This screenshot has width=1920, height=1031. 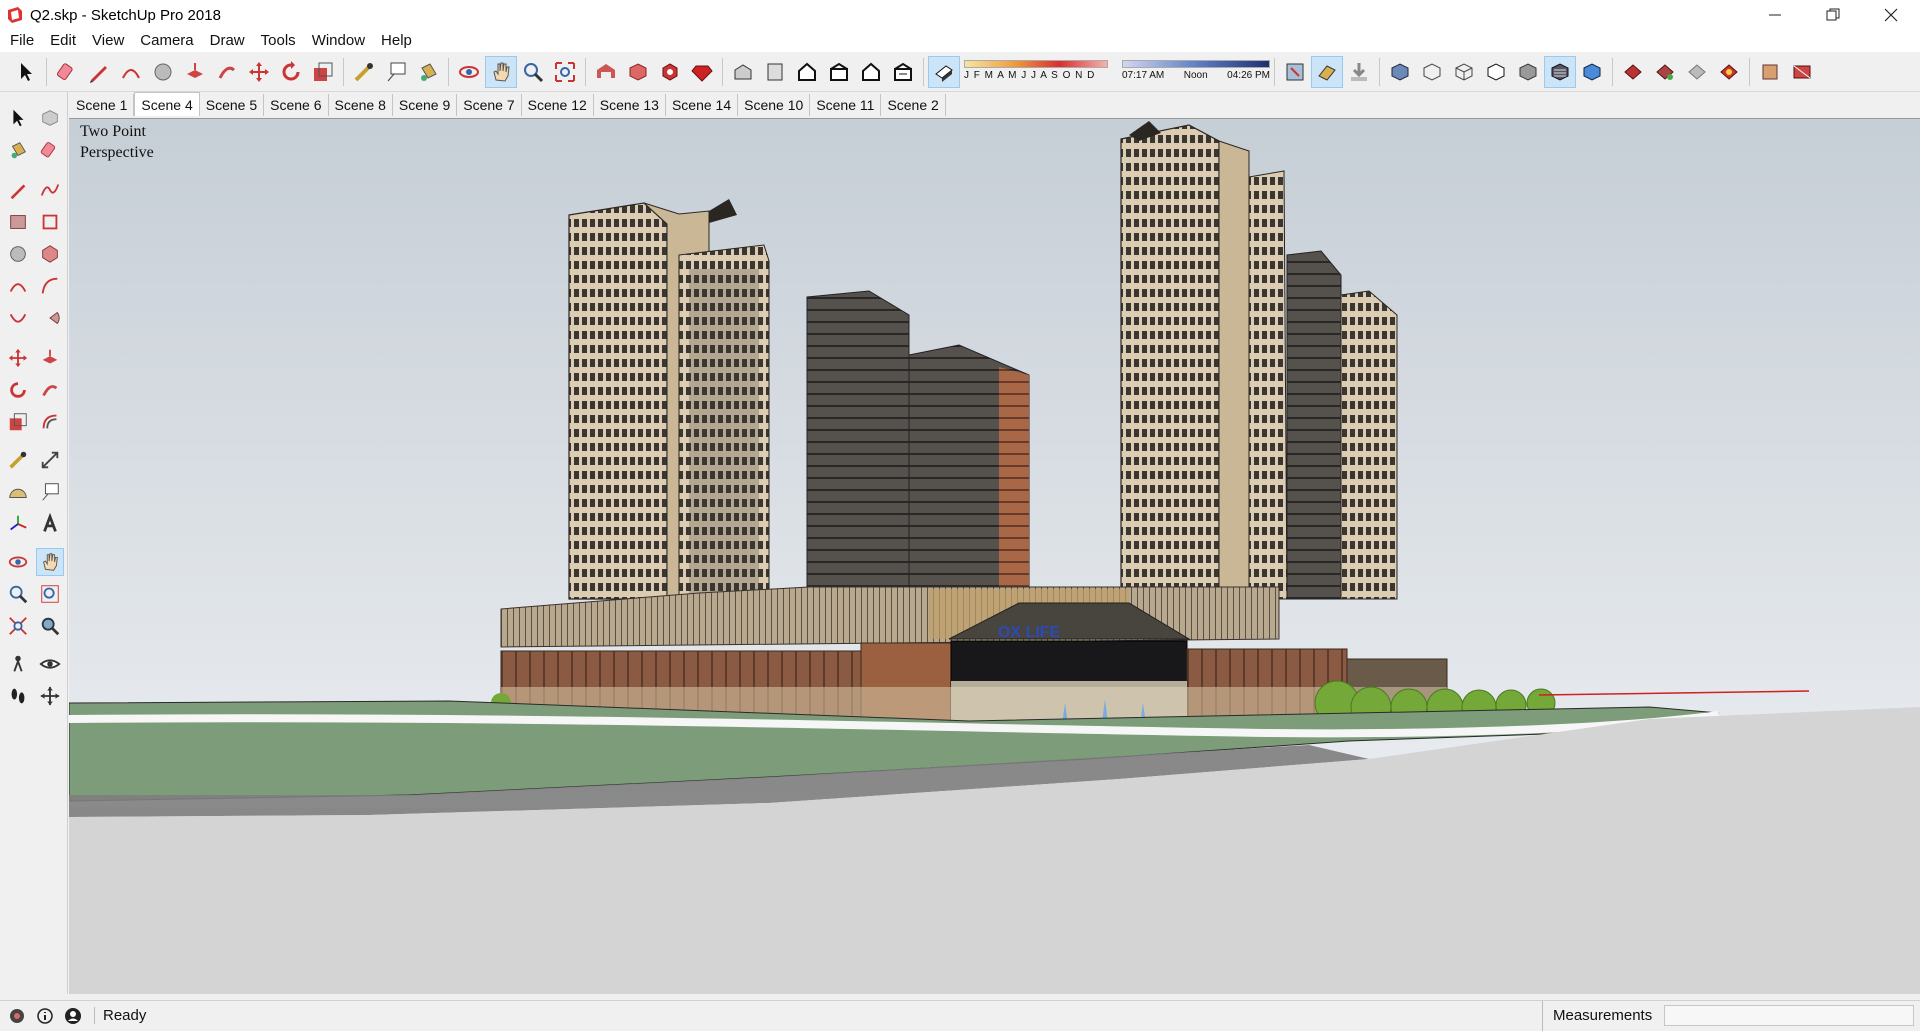 What do you see at coordinates (18, 664) in the screenshot?
I see `palette-position-camera-button` at bounding box center [18, 664].